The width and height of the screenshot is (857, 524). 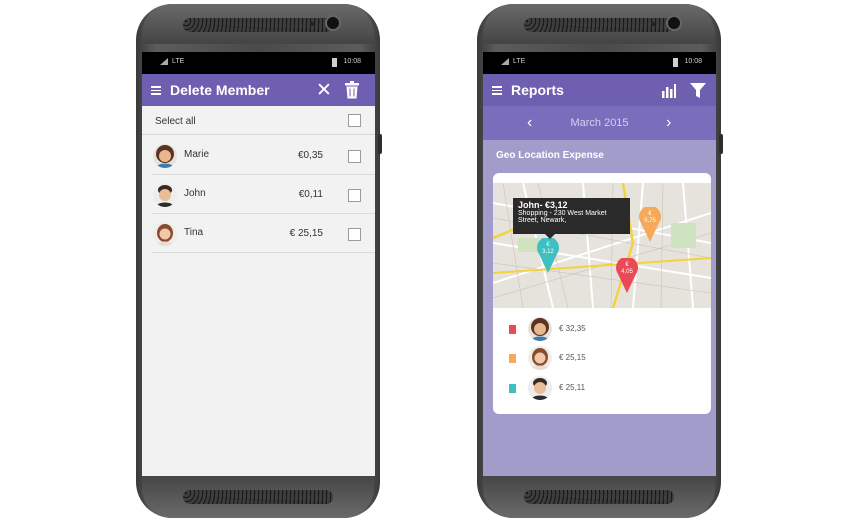 I want to click on tooltip-line: Street, Newark,, so click(x=542, y=220).